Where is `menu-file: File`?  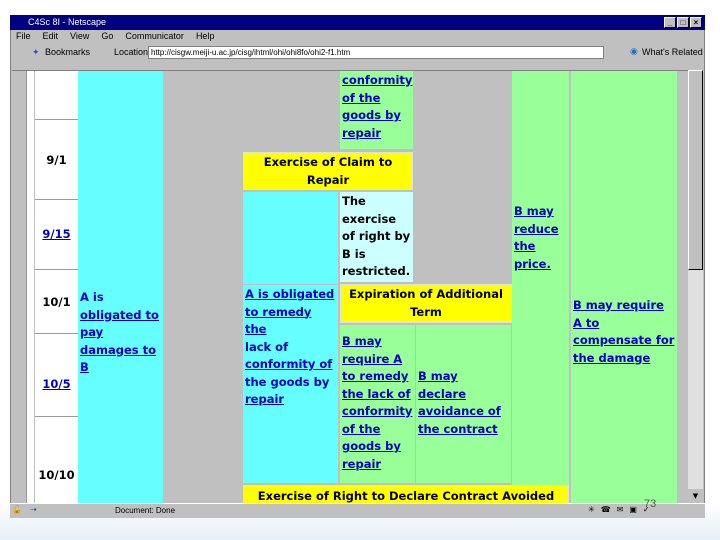 menu-file: File is located at coordinates (23, 36).